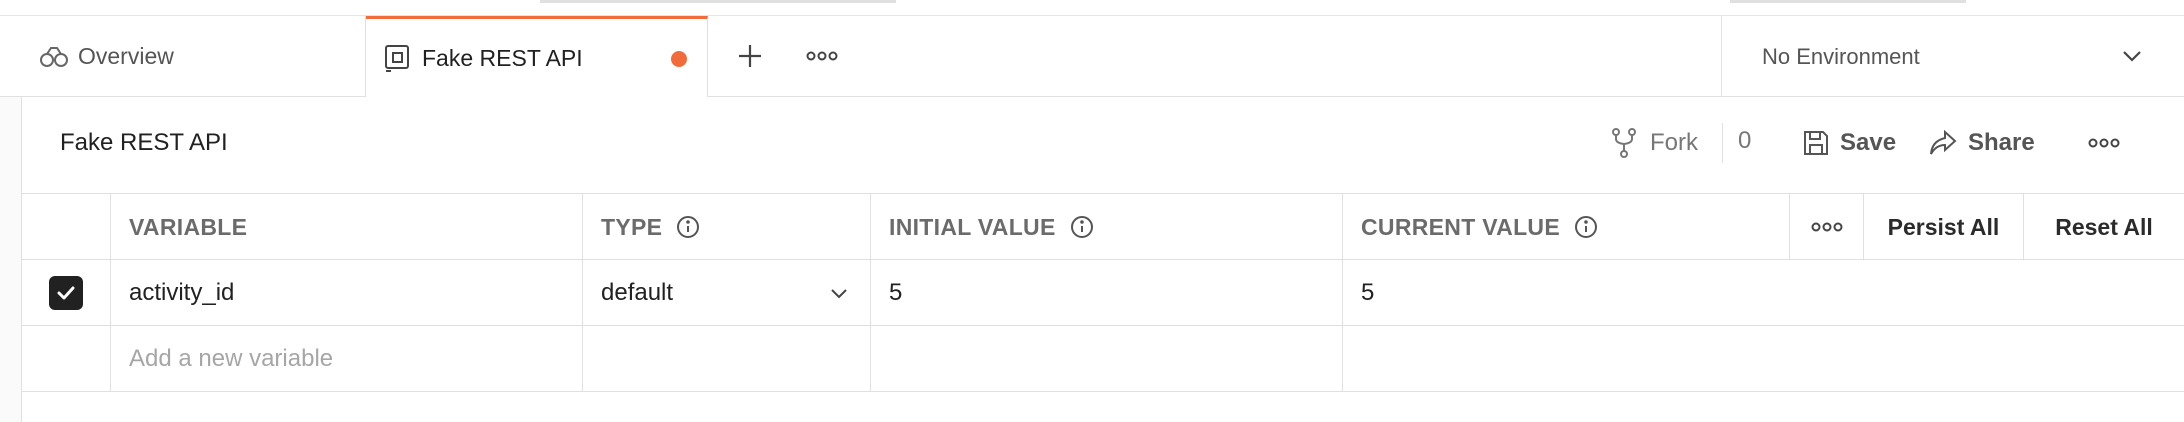 The height and width of the screenshot is (422, 2184). What do you see at coordinates (679, 59) in the screenshot?
I see `unsaved-changes-dot` at bounding box center [679, 59].